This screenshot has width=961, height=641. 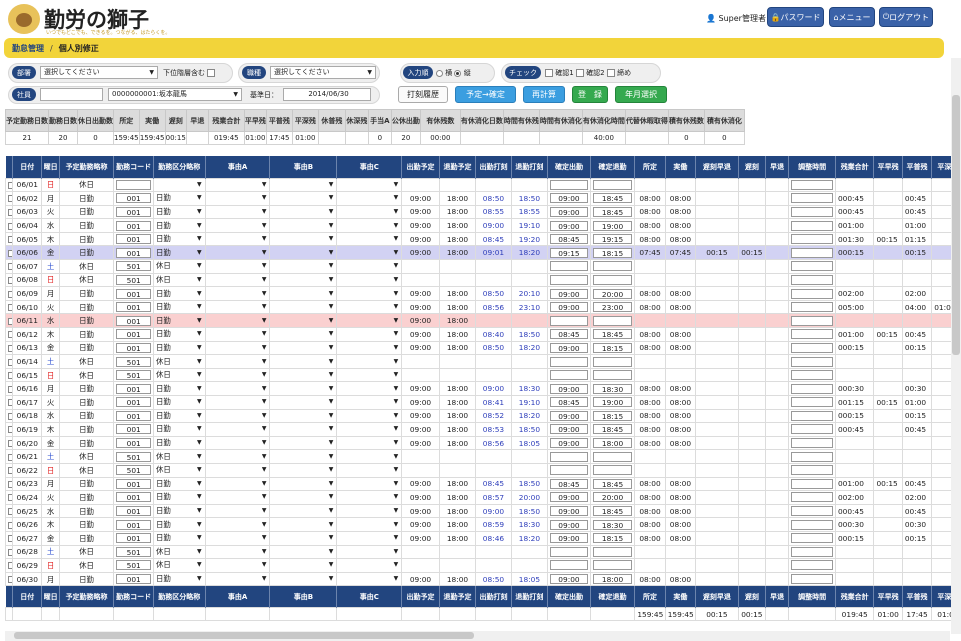 I want to click on confirmed-in-input: 08:45, so click(x=569, y=483).